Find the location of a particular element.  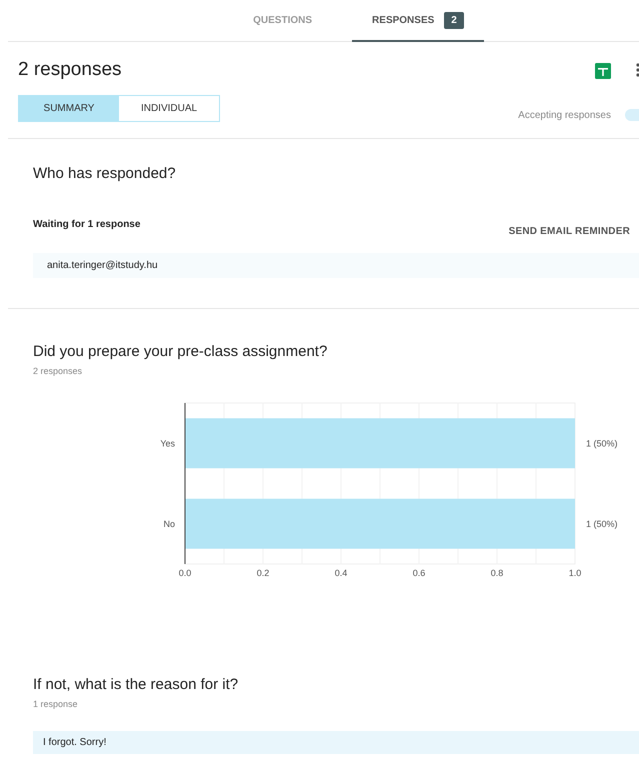

axis-label: Yes is located at coordinates (167, 443).